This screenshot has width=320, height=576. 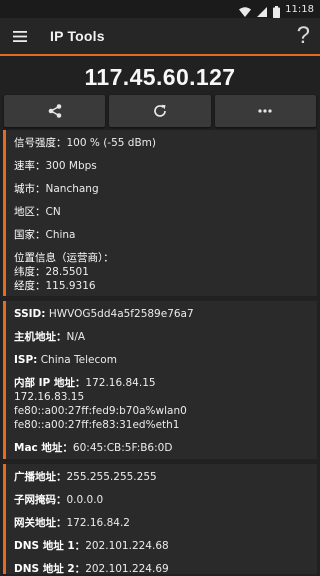 What do you see at coordinates (299, 9) in the screenshot?
I see `status-time: 11:18` at bounding box center [299, 9].